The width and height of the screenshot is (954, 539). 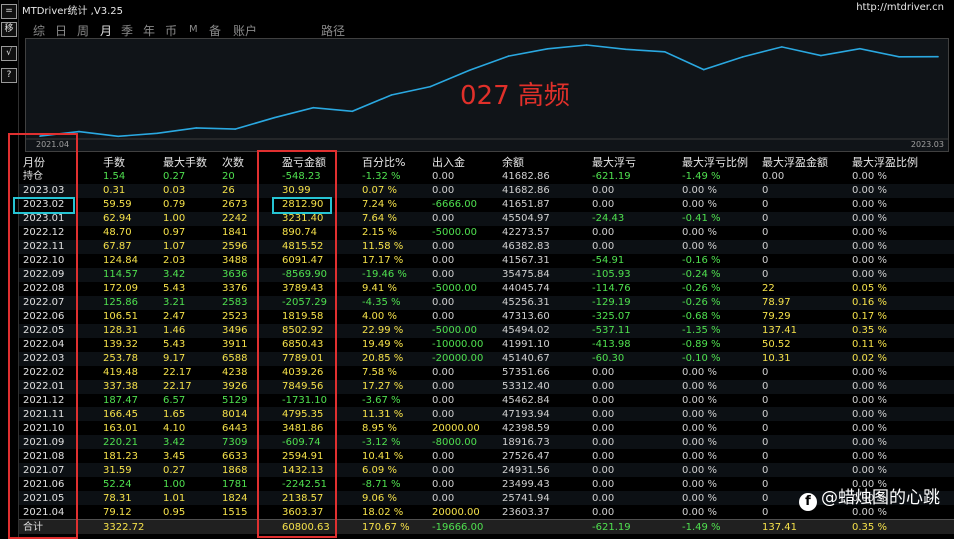 I want to click on table-cell: 5.43, so click(x=174, y=289).